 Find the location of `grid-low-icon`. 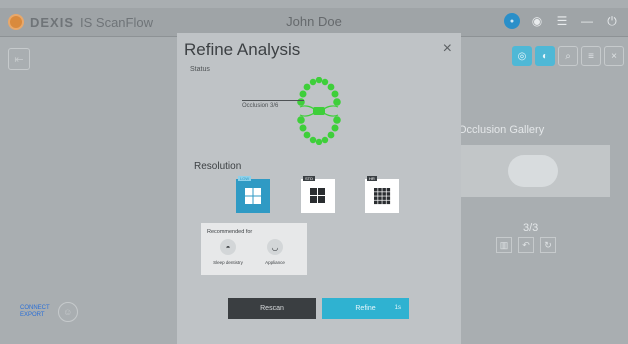

grid-low-icon is located at coordinates (253, 196).